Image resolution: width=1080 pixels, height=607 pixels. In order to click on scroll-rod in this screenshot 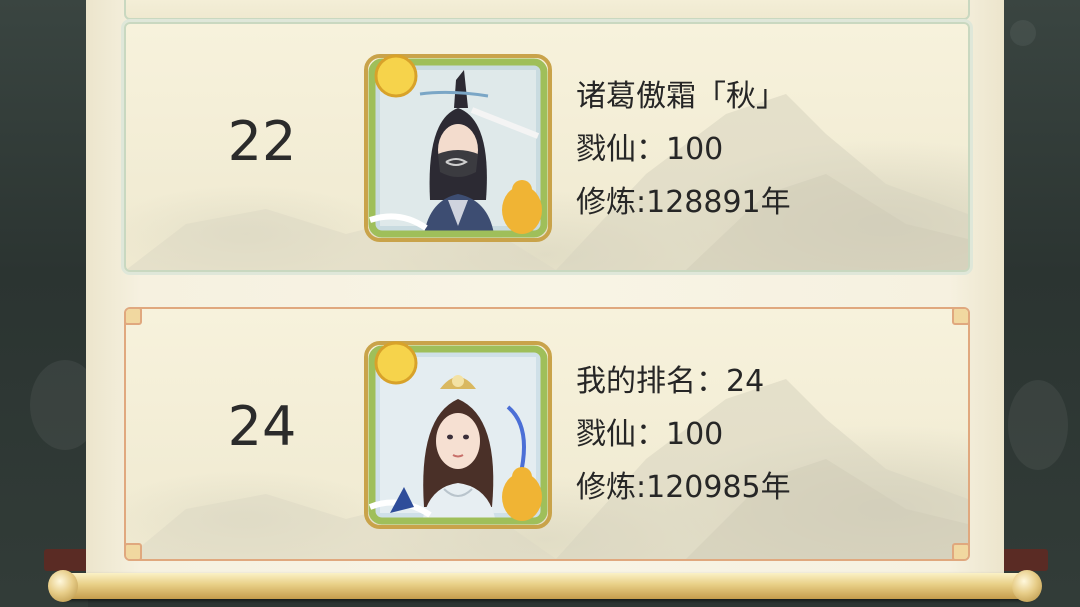, I will do `click(545, 586)`.